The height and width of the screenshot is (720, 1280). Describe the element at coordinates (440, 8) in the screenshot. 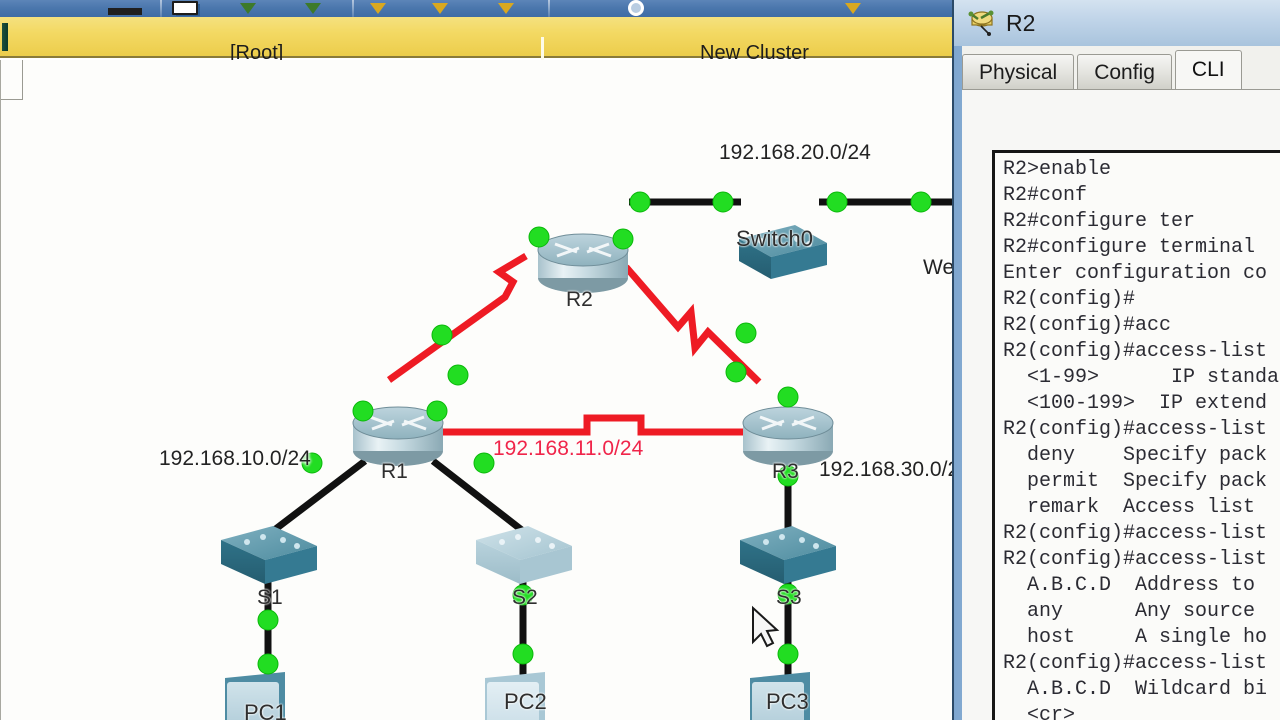

I see `inspect-icon` at that location.